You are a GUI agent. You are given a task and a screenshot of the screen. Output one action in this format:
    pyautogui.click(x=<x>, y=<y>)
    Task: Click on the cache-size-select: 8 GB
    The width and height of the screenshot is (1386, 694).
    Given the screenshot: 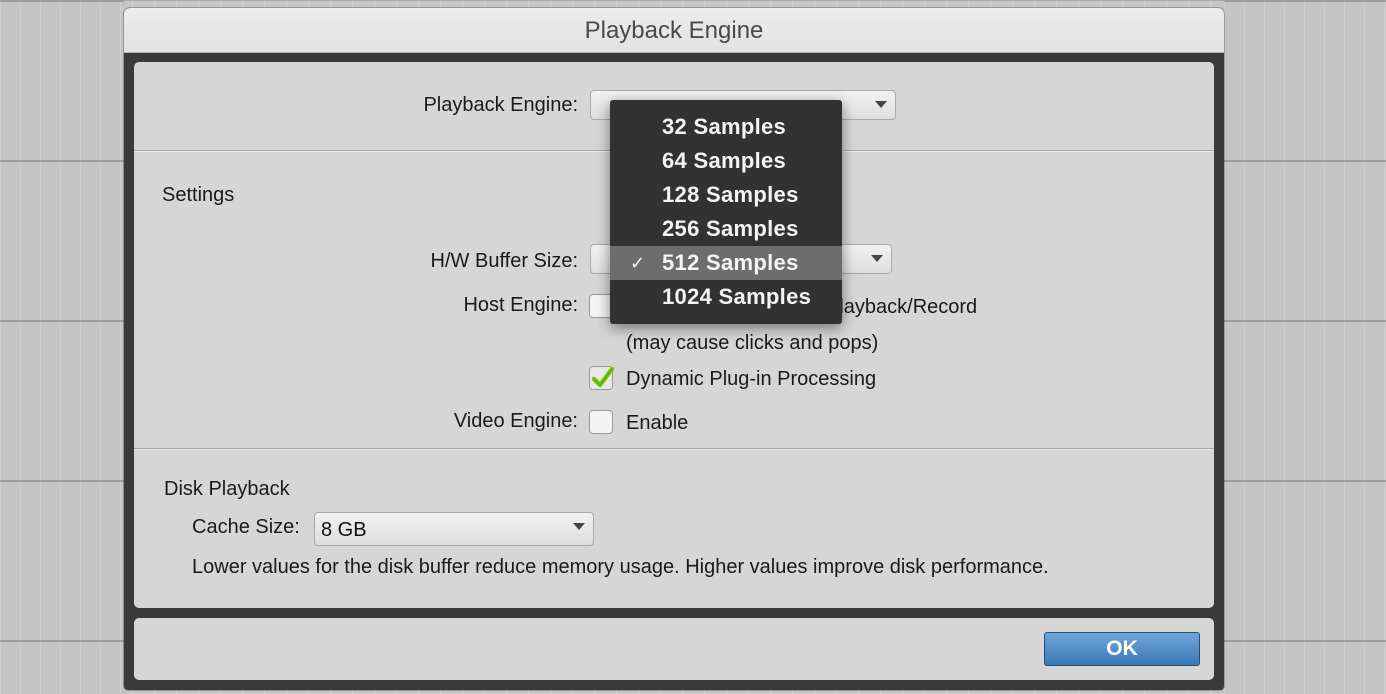 What is the action you would take?
    pyautogui.click(x=454, y=529)
    